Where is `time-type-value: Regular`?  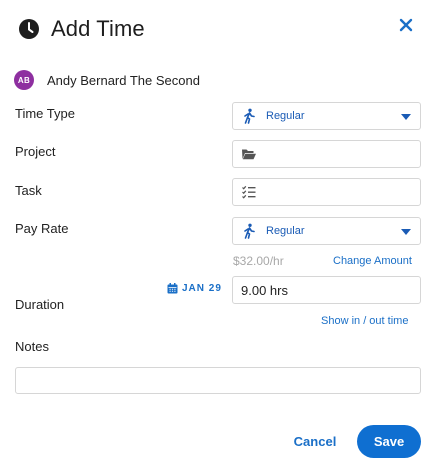
time-type-value: Regular is located at coordinates (285, 116).